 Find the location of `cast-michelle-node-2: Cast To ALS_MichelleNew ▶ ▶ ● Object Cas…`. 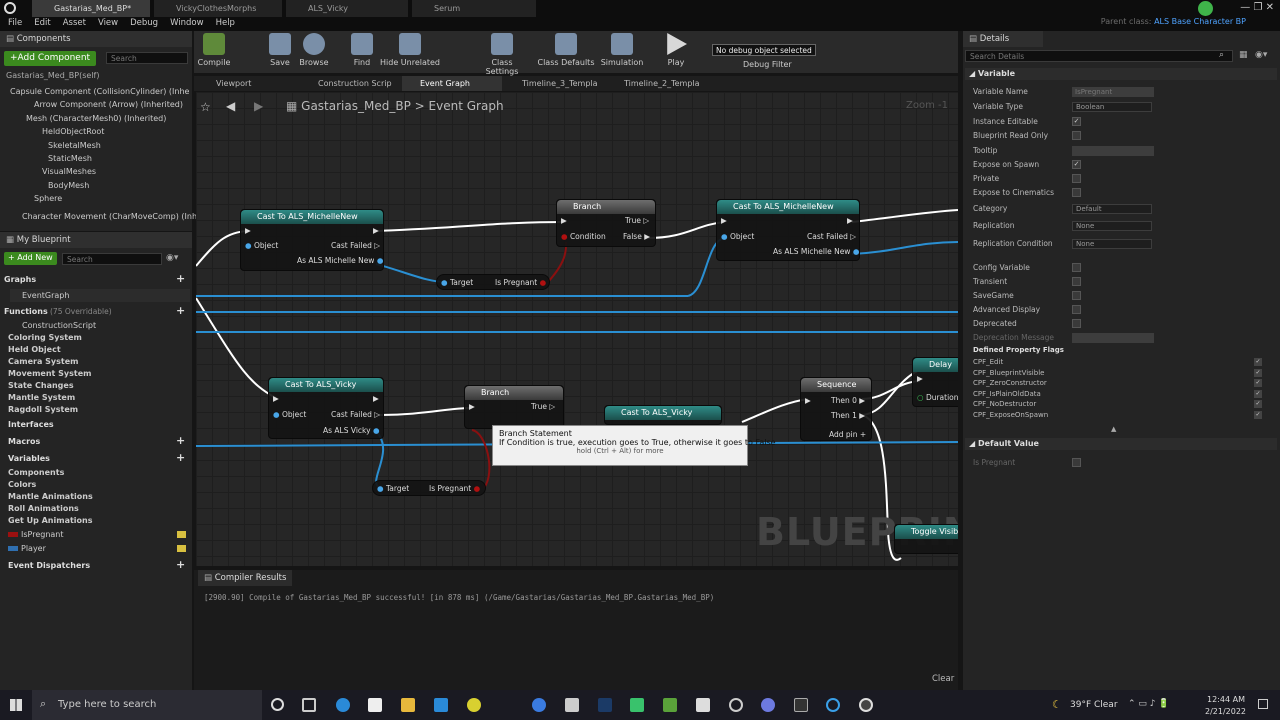

cast-michelle-node-2: Cast To ALS_MichelleNew ▶ ▶ ● Object Cas… is located at coordinates (788, 230).